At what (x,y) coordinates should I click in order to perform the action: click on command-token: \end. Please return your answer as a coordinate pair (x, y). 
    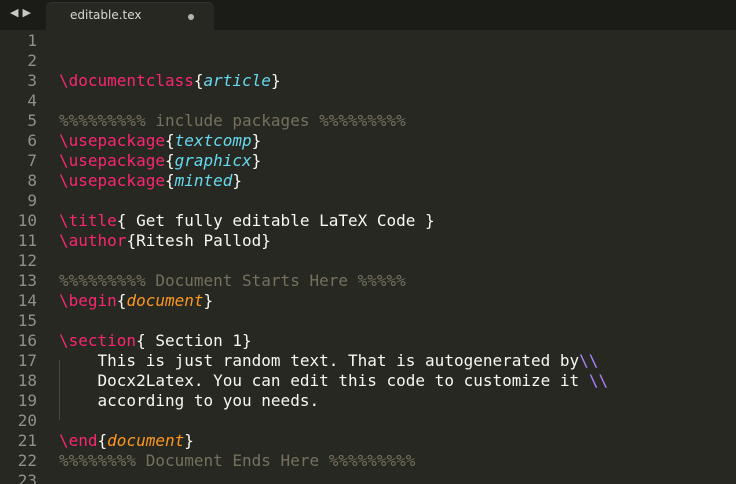
    Looking at the image, I should click on (78, 440).